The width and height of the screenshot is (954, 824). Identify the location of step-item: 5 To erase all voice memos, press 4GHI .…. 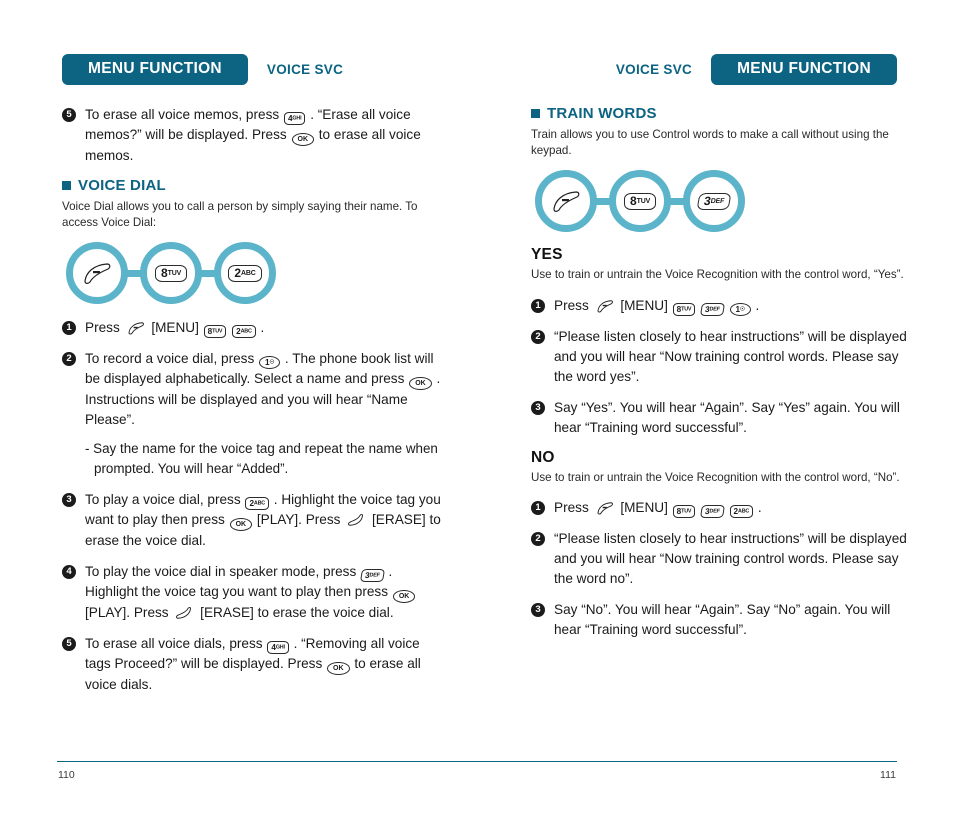
(252, 135).